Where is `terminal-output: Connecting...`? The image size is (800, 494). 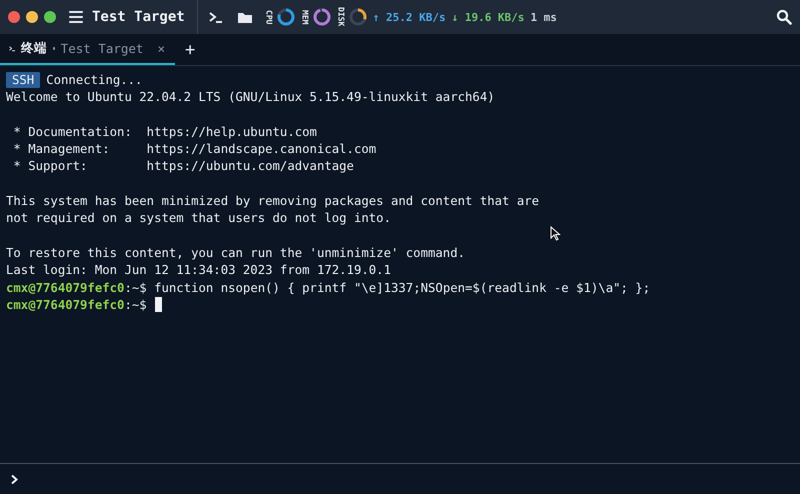
terminal-output: Connecting... is located at coordinates (94, 80).